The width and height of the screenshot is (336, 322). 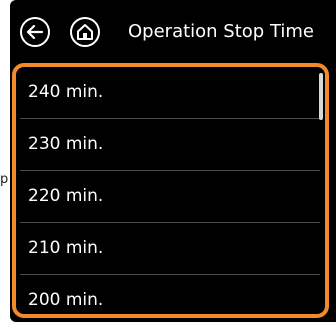 What do you see at coordinates (170, 294) in the screenshot?
I see `list-item: 200 min.` at bounding box center [170, 294].